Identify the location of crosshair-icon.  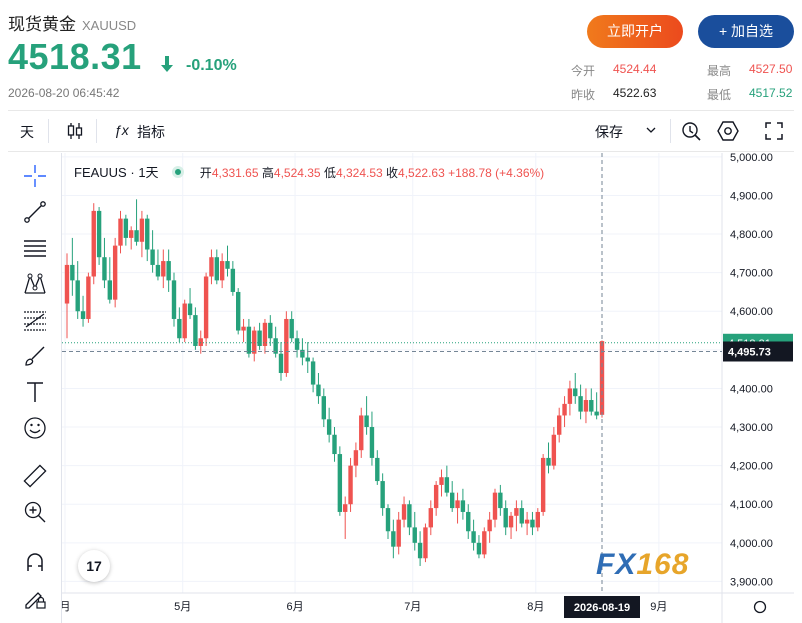
(35, 176).